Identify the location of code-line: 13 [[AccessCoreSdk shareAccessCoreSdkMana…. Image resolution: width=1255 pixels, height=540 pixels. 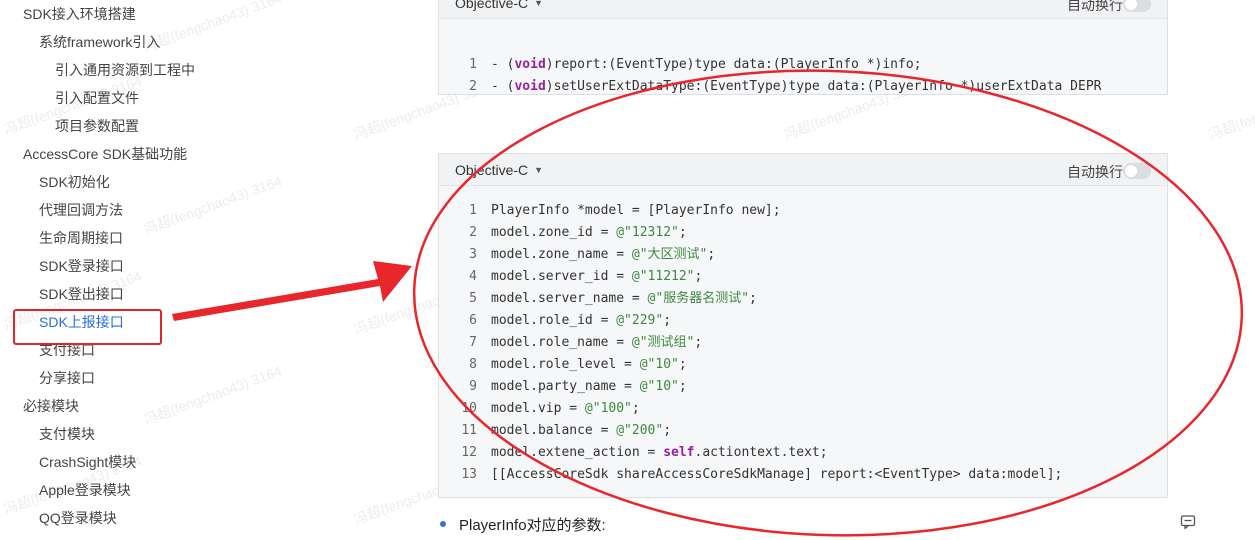
(803, 475).